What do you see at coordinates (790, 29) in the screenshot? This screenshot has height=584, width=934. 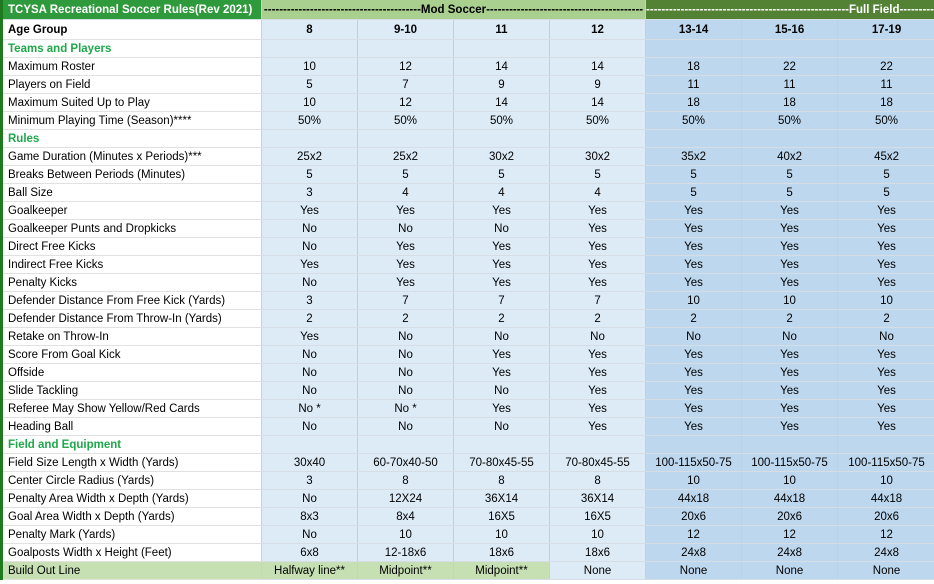 I see `age-group-cell: 15-16` at bounding box center [790, 29].